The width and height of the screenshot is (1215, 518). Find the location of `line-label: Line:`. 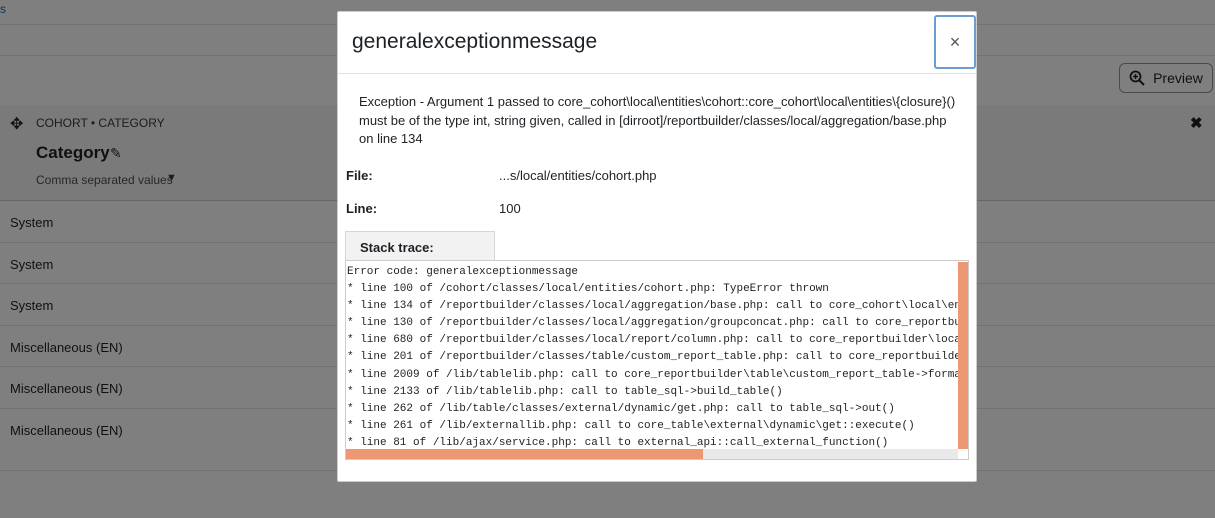

line-label: Line: is located at coordinates (362, 208).